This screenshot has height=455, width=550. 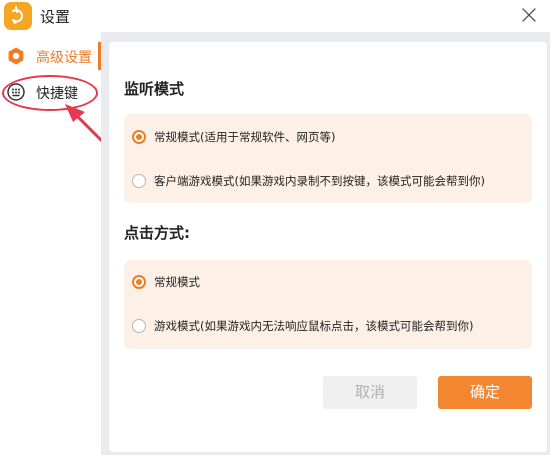 I want to click on option-label: 游戏模式(如果游戏内无法响应鼠标点击，该模式可能会帮到你), so click(x=314, y=326).